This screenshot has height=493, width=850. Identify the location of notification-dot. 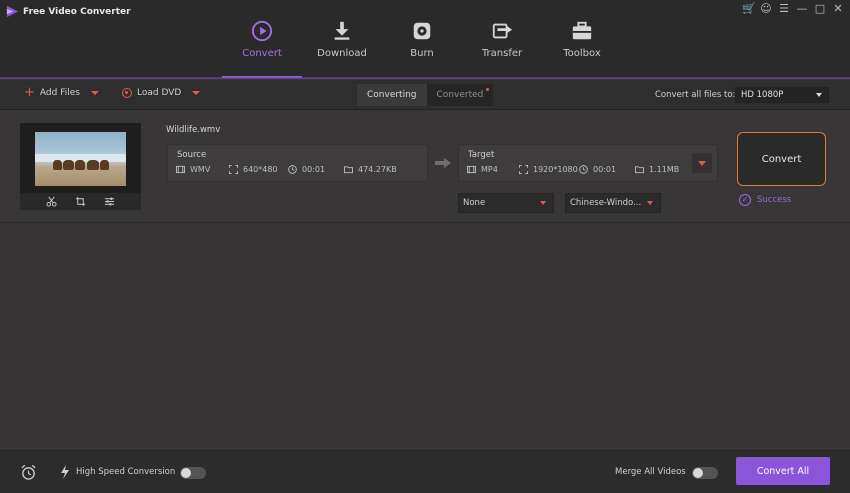
(488, 89).